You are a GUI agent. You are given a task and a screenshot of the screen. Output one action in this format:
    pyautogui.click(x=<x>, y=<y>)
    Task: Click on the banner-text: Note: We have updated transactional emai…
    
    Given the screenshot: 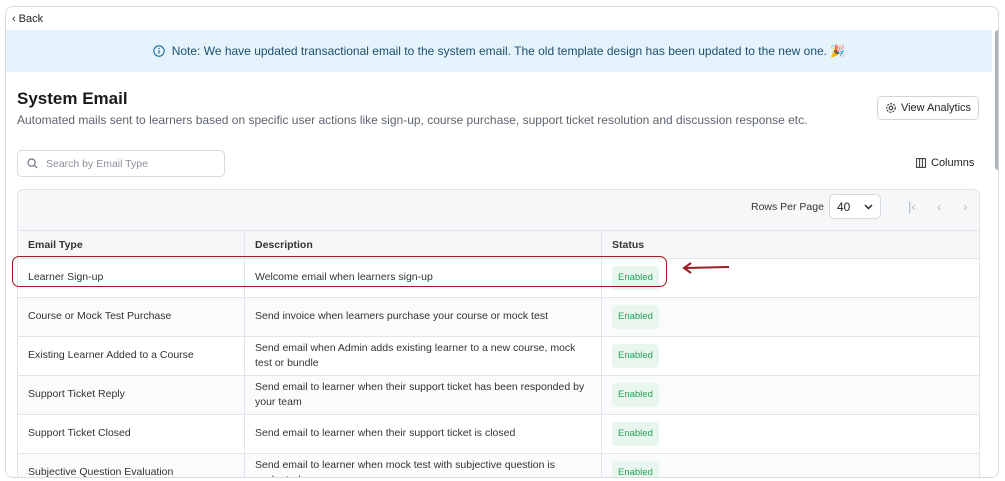 What is the action you would take?
    pyautogui.click(x=508, y=51)
    